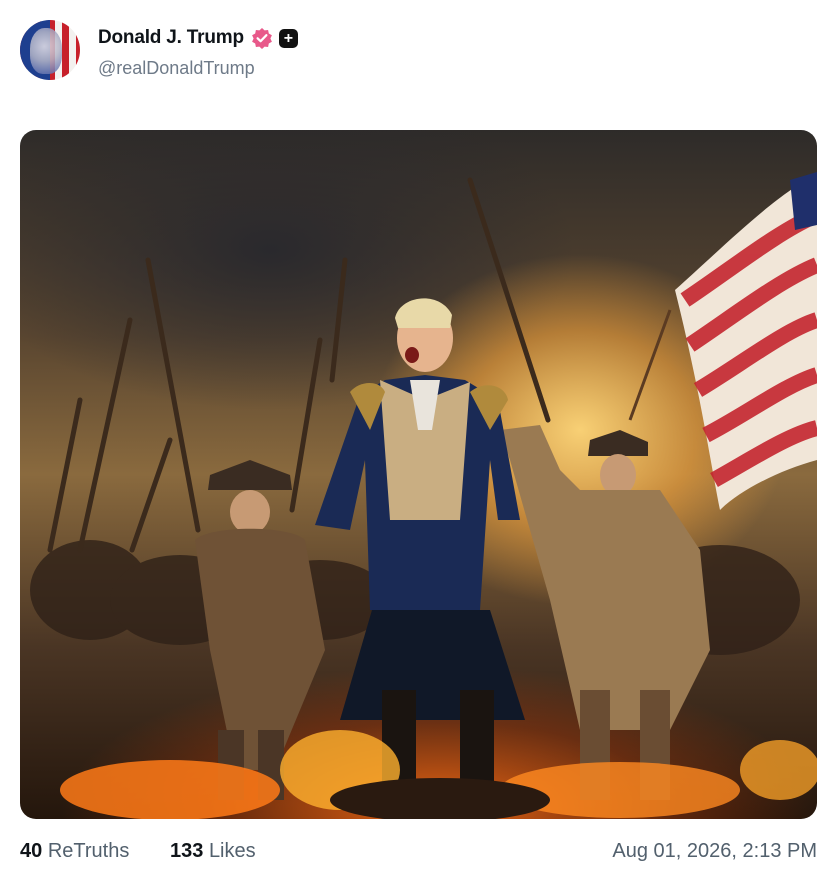 The width and height of the screenshot is (840, 886). What do you see at coordinates (232, 851) in the screenshot?
I see `likes-label: Likes` at bounding box center [232, 851].